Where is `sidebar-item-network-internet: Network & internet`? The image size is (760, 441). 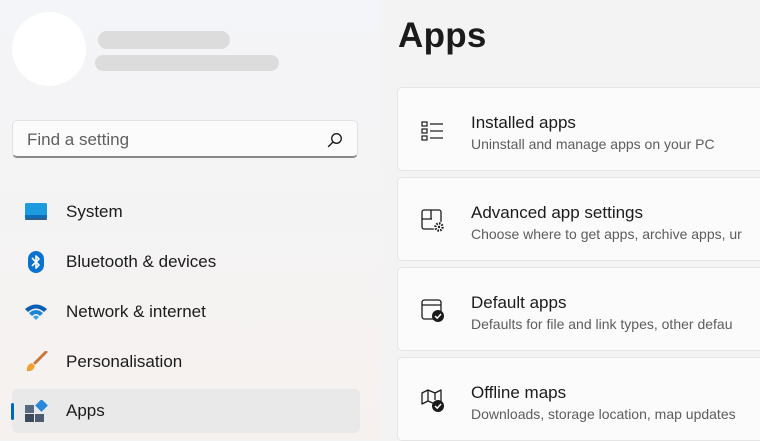
sidebar-item-network-internet: Network & internet is located at coordinates (186, 312).